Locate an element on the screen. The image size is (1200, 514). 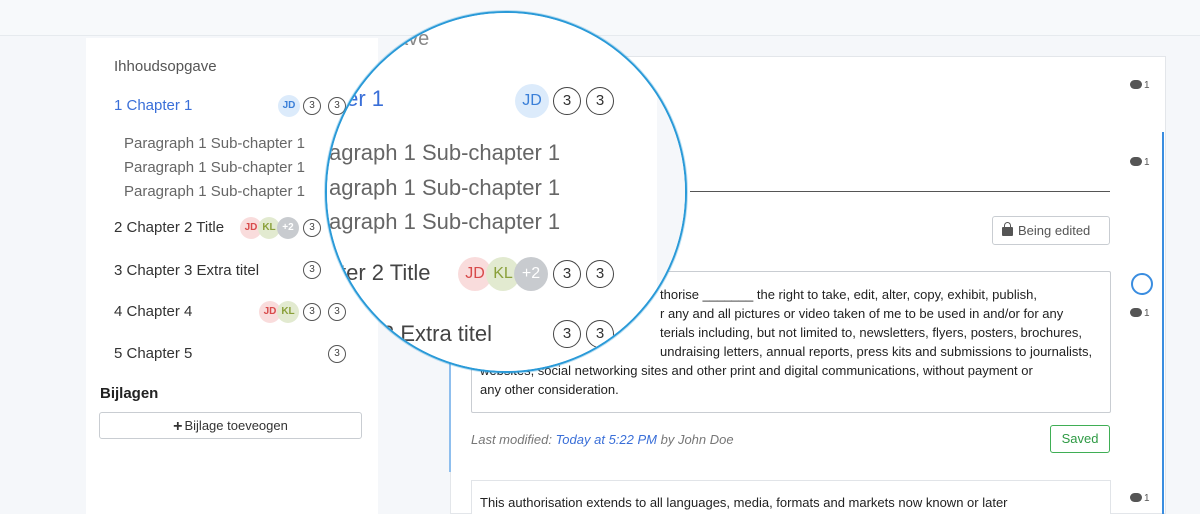
toc-chapter-3: 3 Chapter 3 Extra titel is located at coordinates (186, 270).